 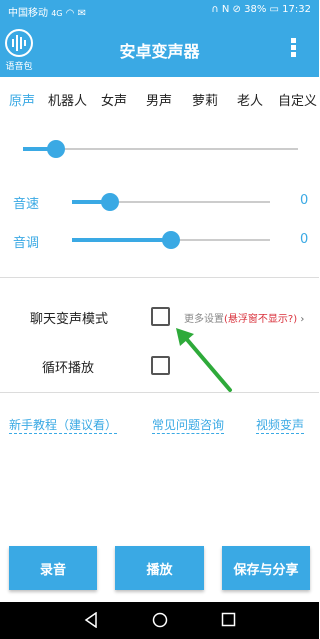 I want to click on chat-mode-checkbox, so click(x=160, y=316).